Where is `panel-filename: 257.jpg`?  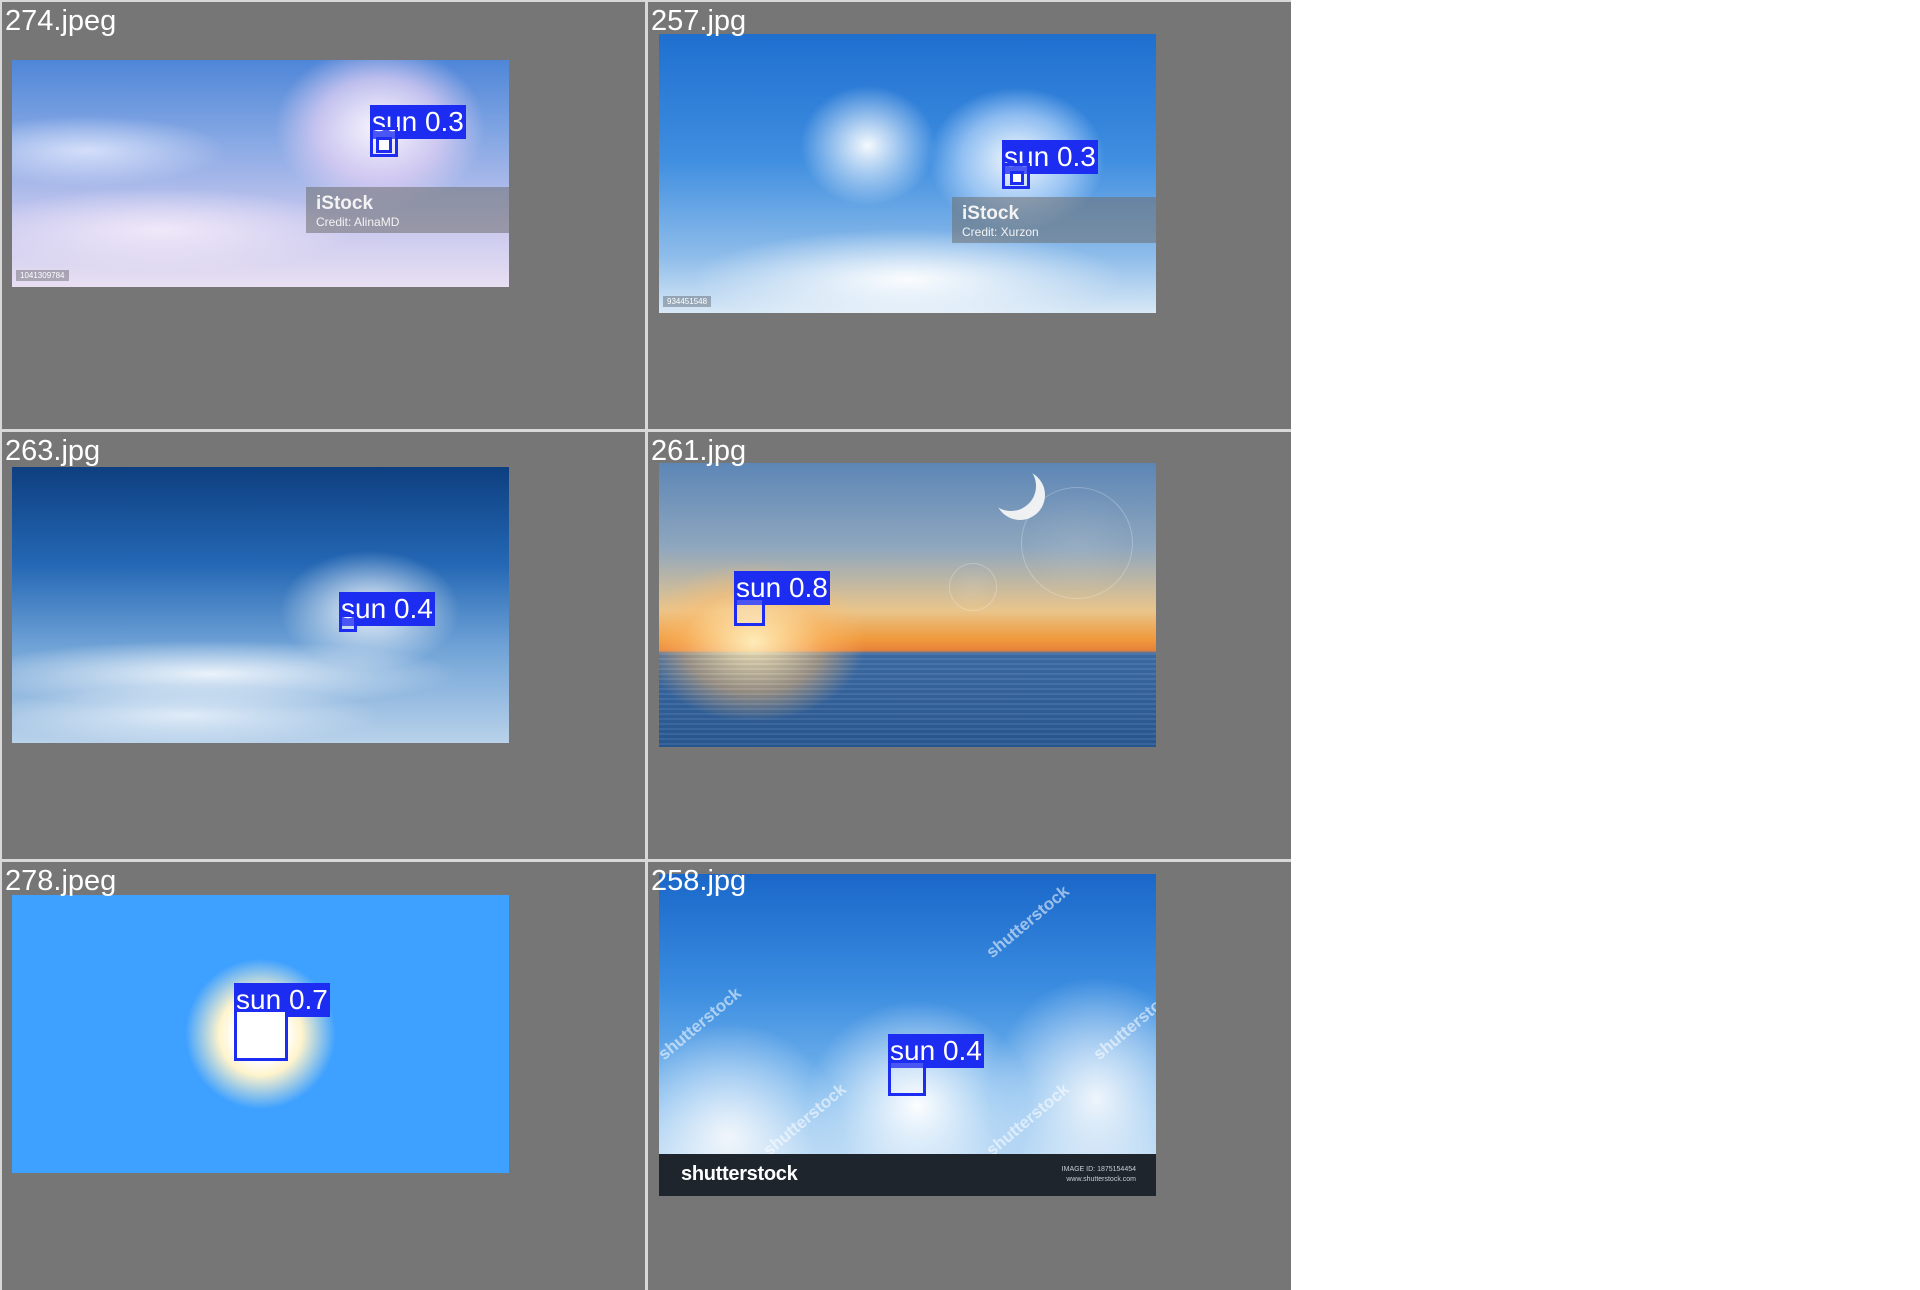 panel-filename: 257.jpg is located at coordinates (699, 21).